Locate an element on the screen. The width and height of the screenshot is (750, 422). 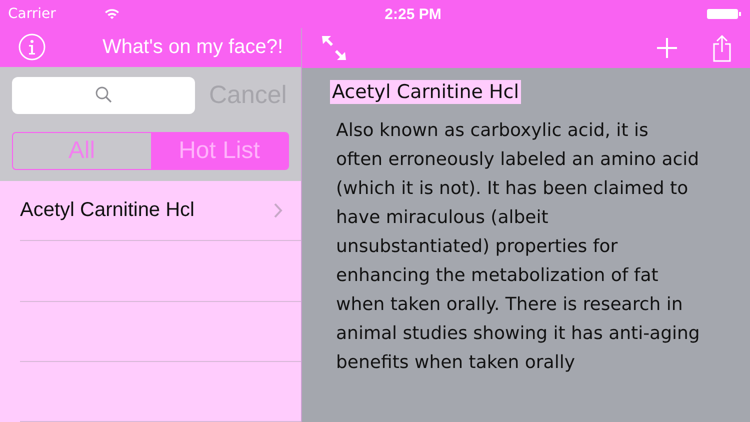
detail-heading: Acetyl Carnitine Hcl is located at coordinates (426, 92).